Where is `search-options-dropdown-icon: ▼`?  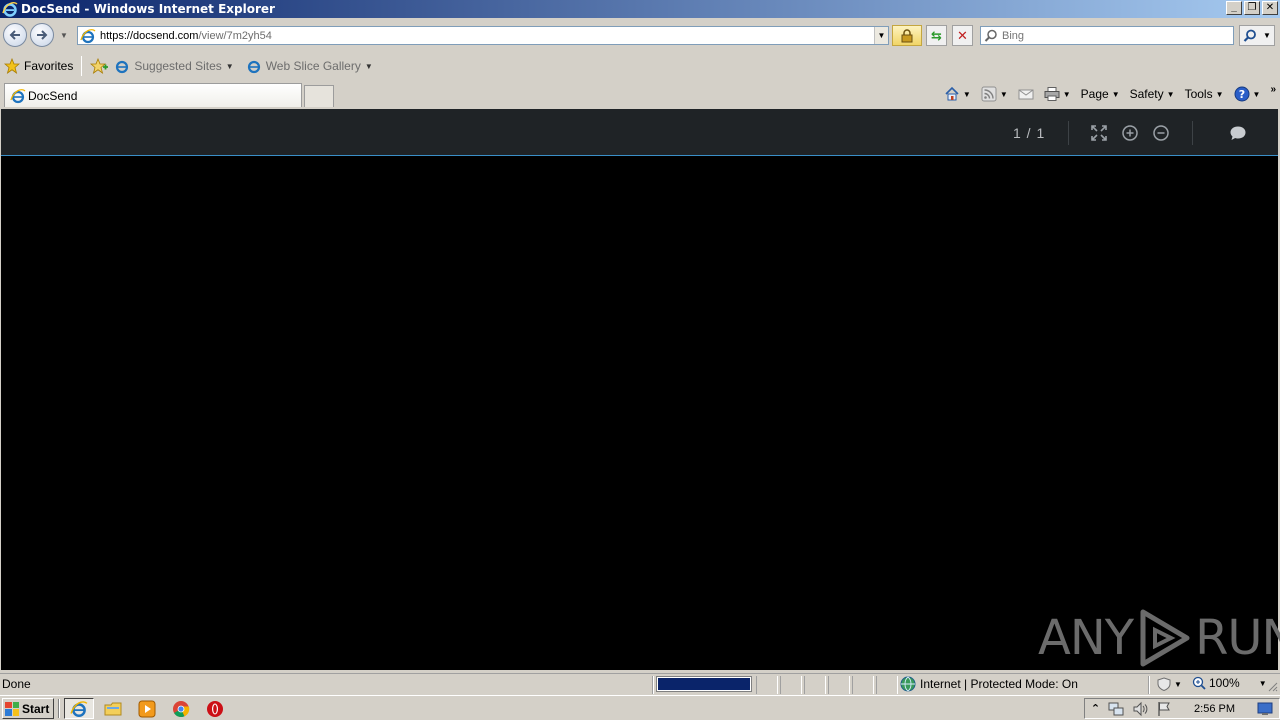 search-options-dropdown-icon: ▼ is located at coordinates (1267, 35).